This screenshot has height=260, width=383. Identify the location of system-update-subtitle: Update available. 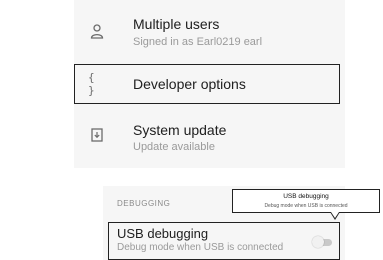
(174, 147).